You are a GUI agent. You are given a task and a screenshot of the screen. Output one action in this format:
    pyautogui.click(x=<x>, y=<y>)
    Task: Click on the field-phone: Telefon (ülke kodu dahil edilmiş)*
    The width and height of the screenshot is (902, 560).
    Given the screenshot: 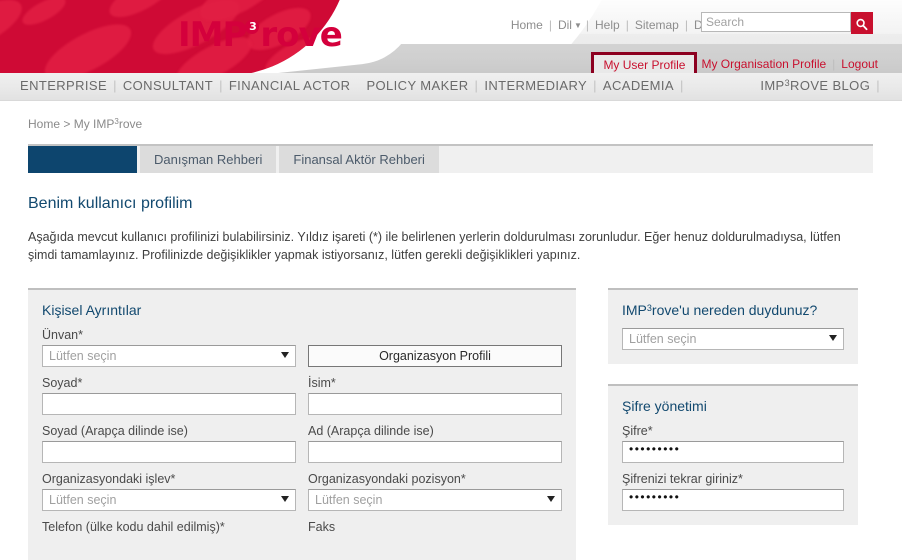 What is the action you would take?
    pyautogui.click(x=169, y=528)
    